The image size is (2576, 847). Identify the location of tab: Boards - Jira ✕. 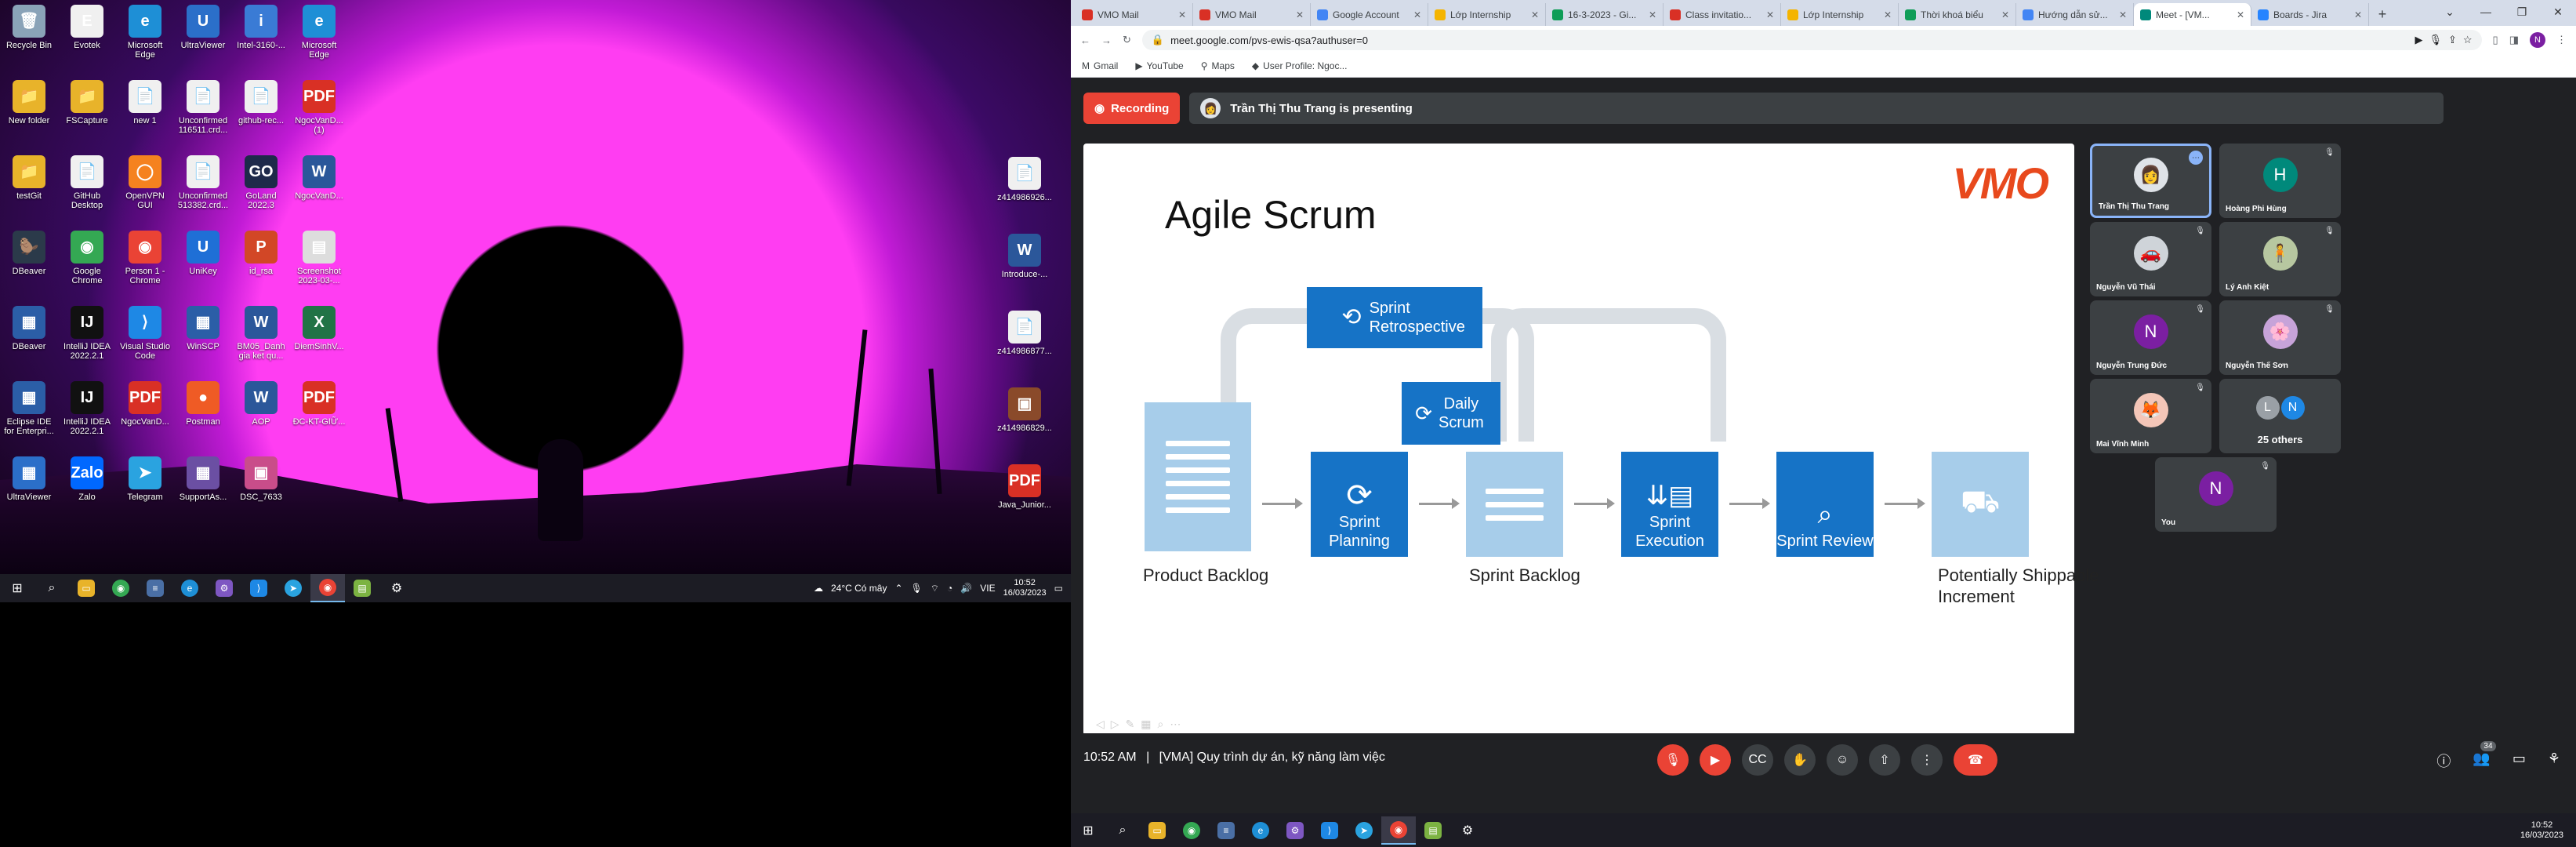
(2310, 14).